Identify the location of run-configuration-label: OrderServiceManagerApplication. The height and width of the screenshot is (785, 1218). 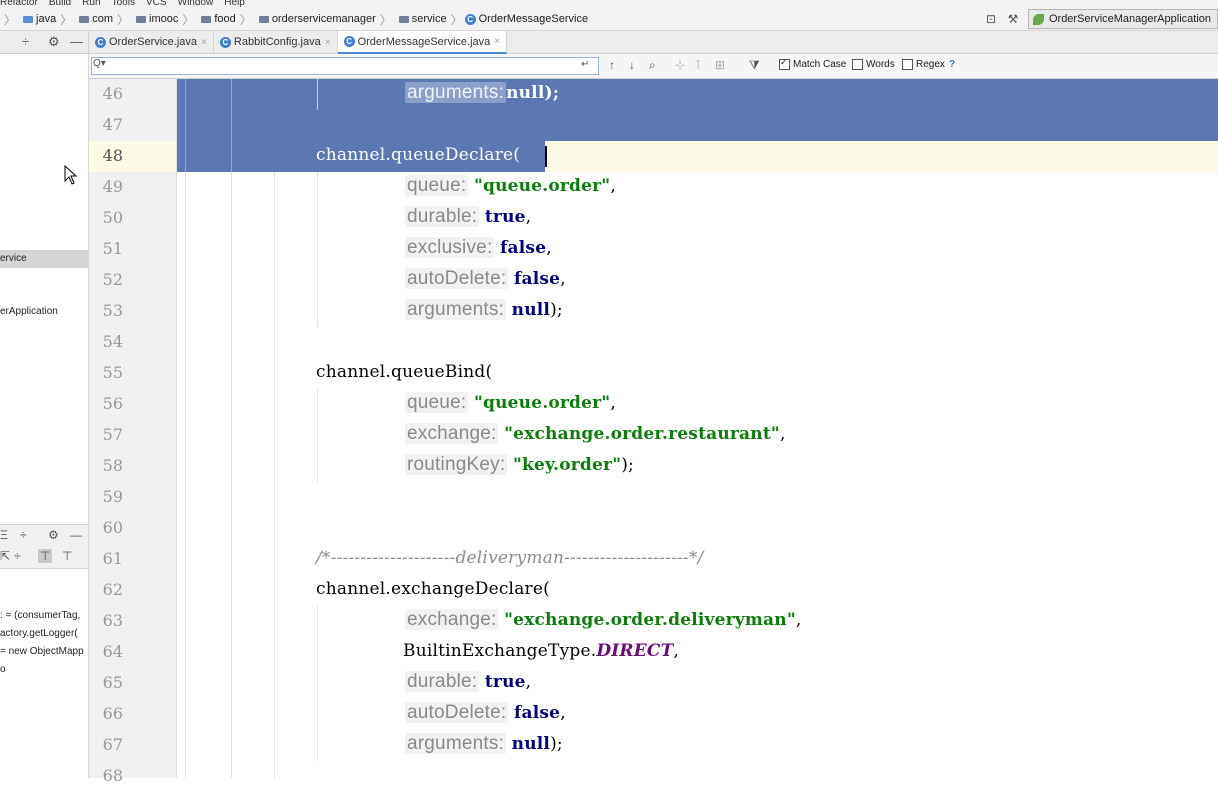
(1129, 19).